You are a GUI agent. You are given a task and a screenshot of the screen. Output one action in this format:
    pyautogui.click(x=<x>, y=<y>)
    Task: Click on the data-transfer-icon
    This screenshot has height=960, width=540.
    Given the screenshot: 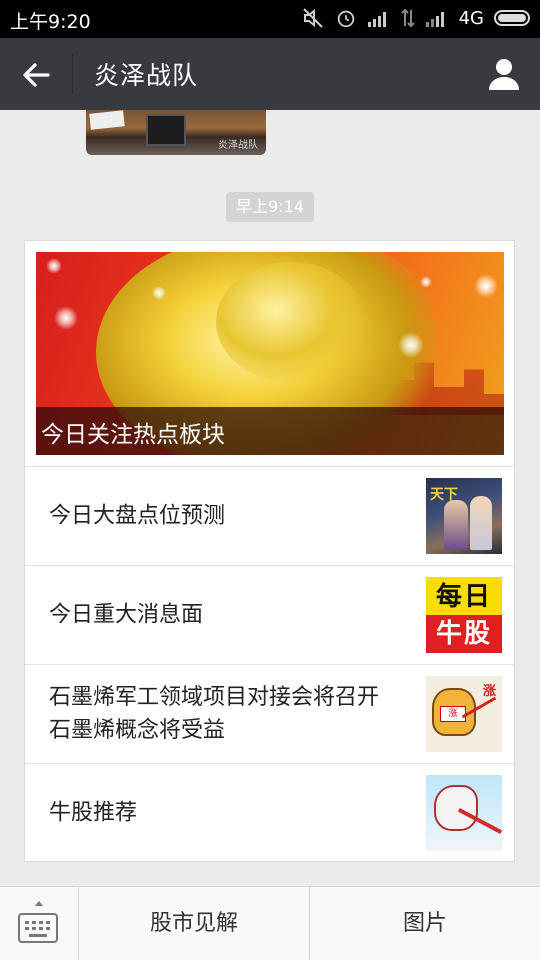 What is the action you would take?
    pyautogui.click(x=407, y=18)
    